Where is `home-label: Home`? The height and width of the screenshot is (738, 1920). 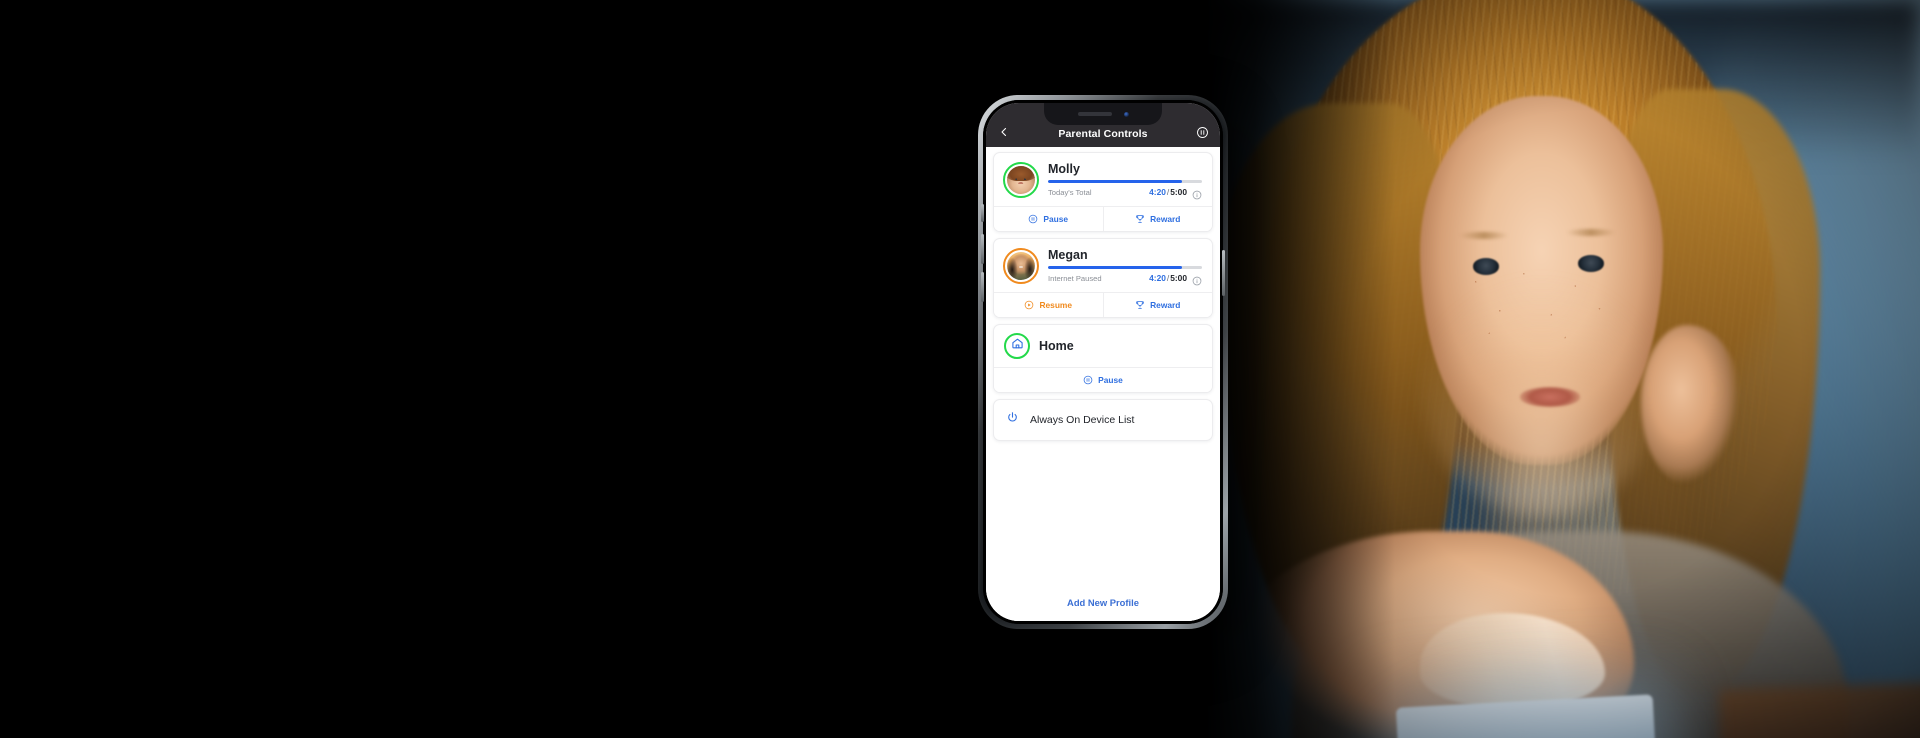 home-label: Home is located at coordinates (1056, 346).